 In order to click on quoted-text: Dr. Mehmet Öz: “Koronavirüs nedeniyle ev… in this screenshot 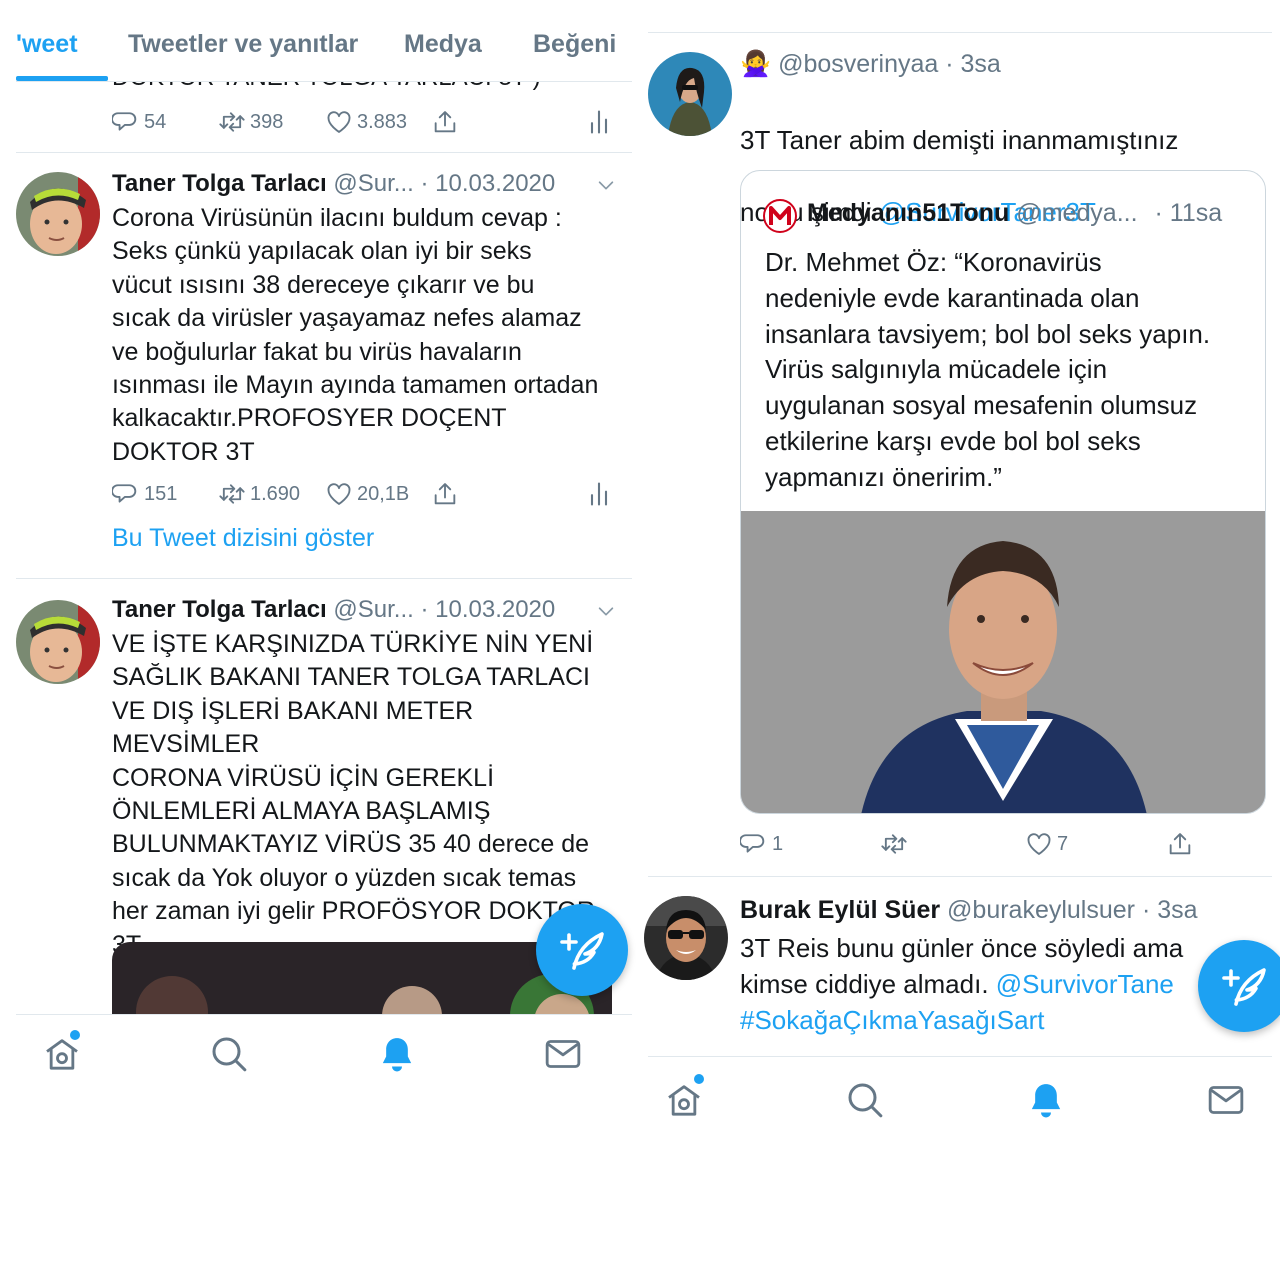, I will do `click(988, 369)`.